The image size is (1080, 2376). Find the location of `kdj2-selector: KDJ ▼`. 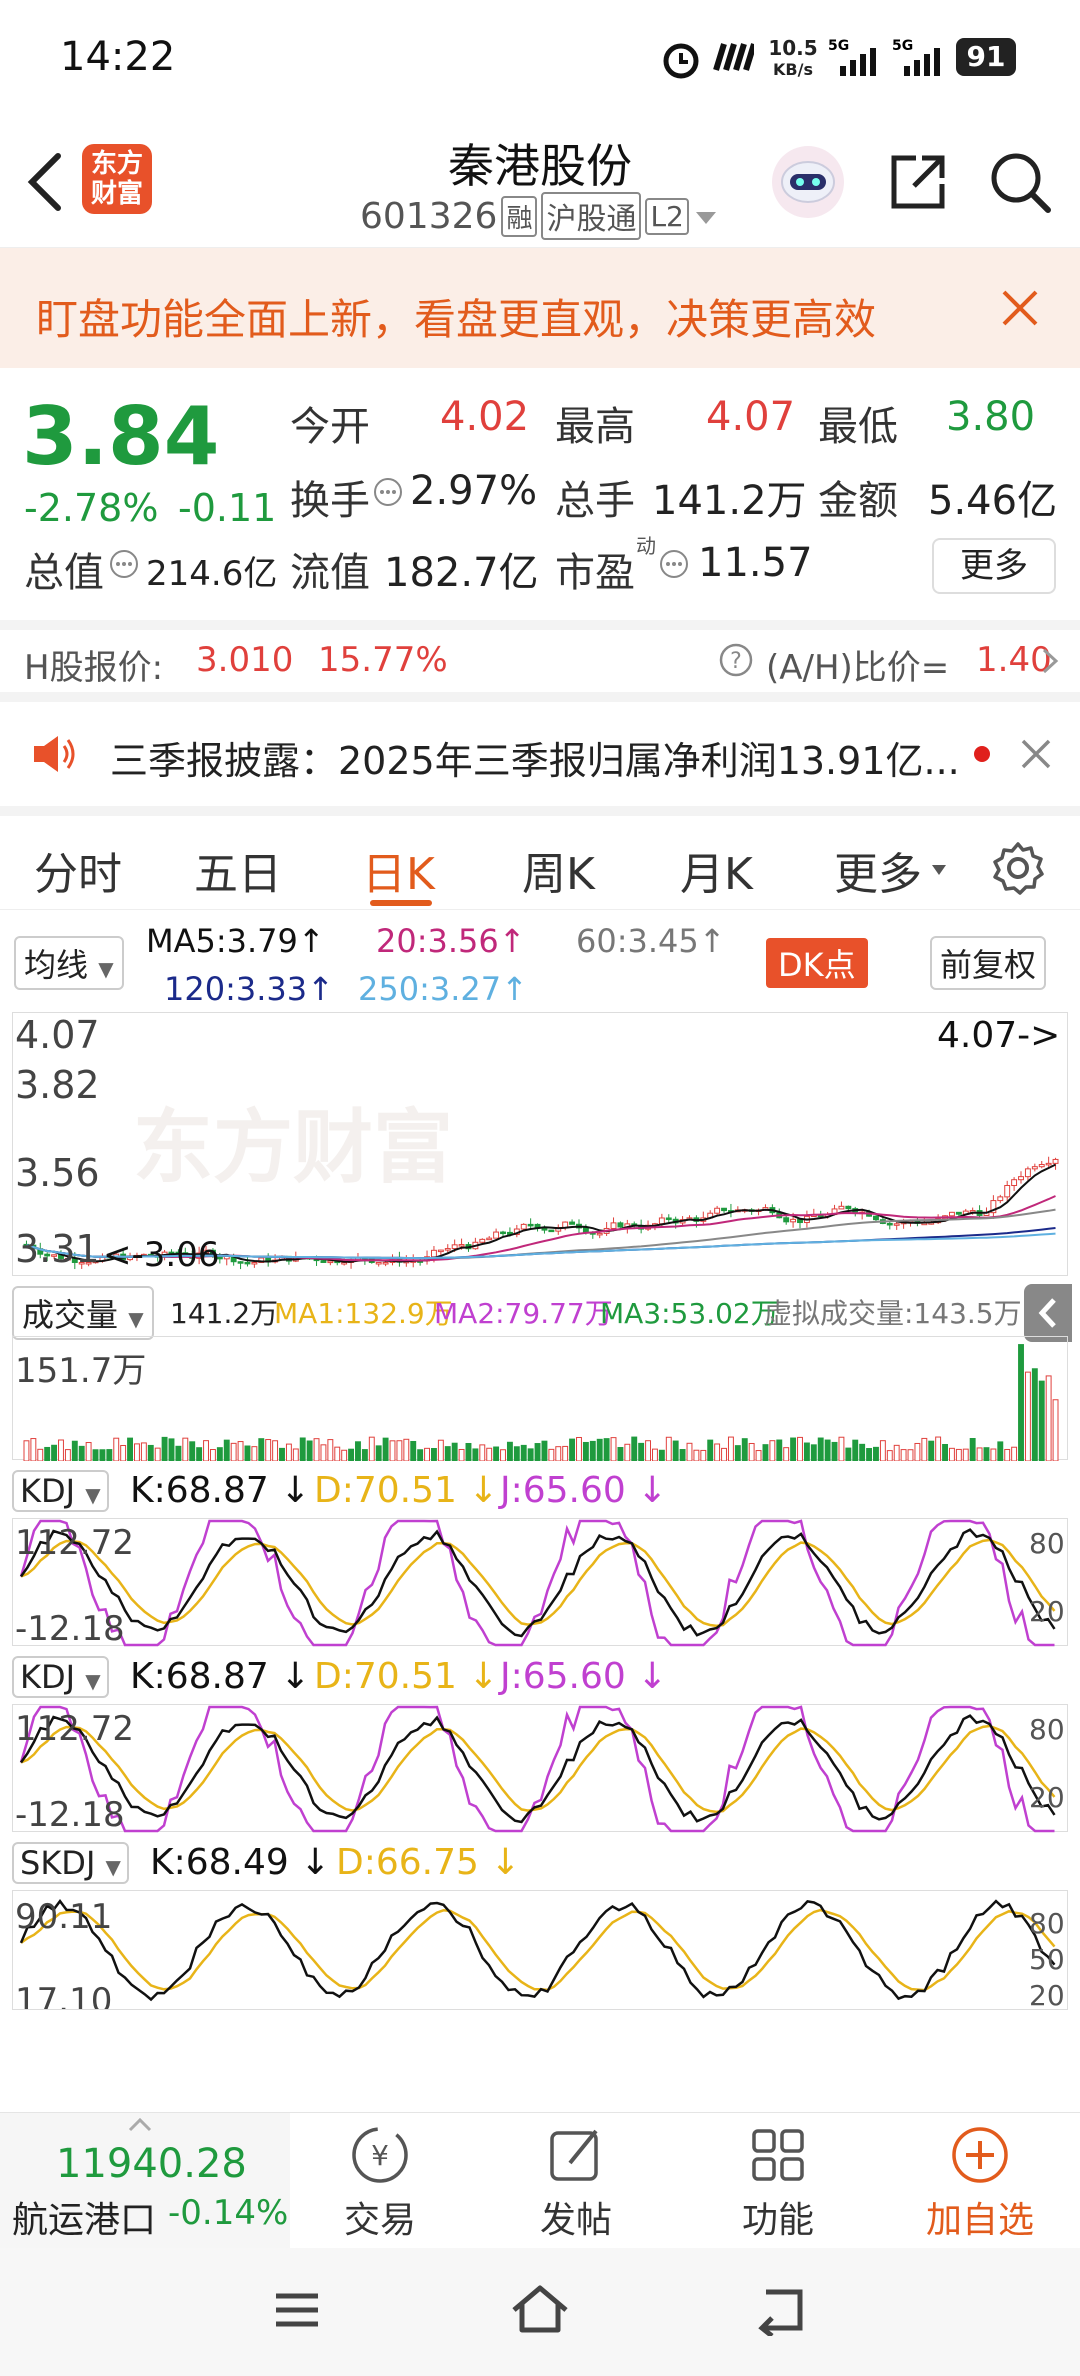

kdj2-selector: KDJ ▼ is located at coordinates (60, 1677).